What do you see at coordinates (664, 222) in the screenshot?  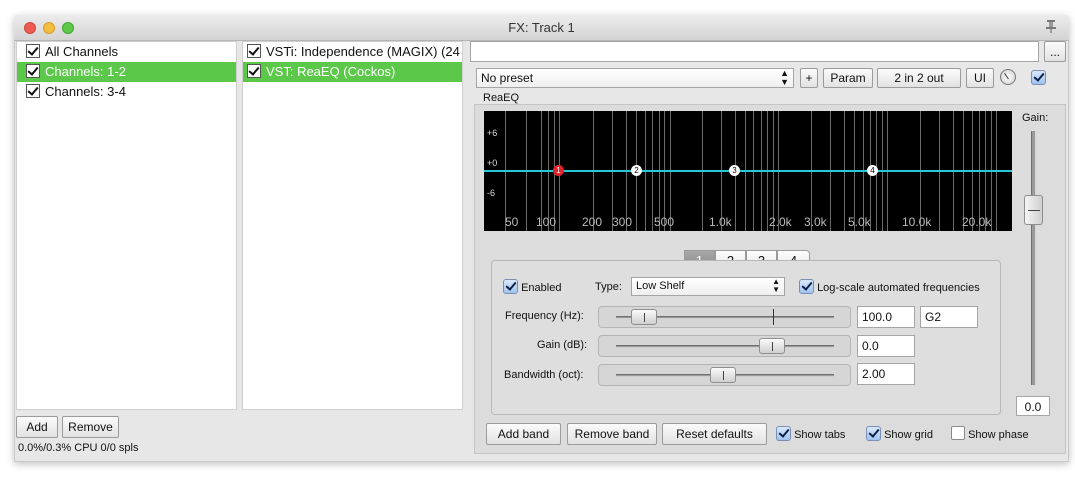 I see `freq-label: 500` at bounding box center [664, 222].